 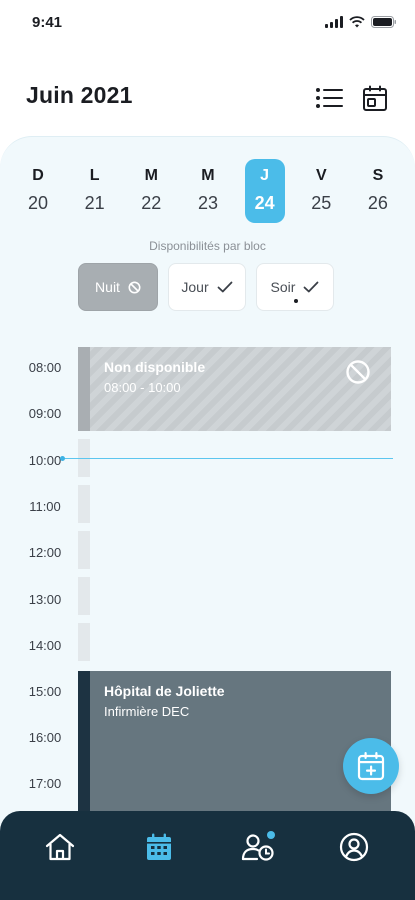 I want to click on event-time: 08:00 - 10:00, so click(x=142, y=387).